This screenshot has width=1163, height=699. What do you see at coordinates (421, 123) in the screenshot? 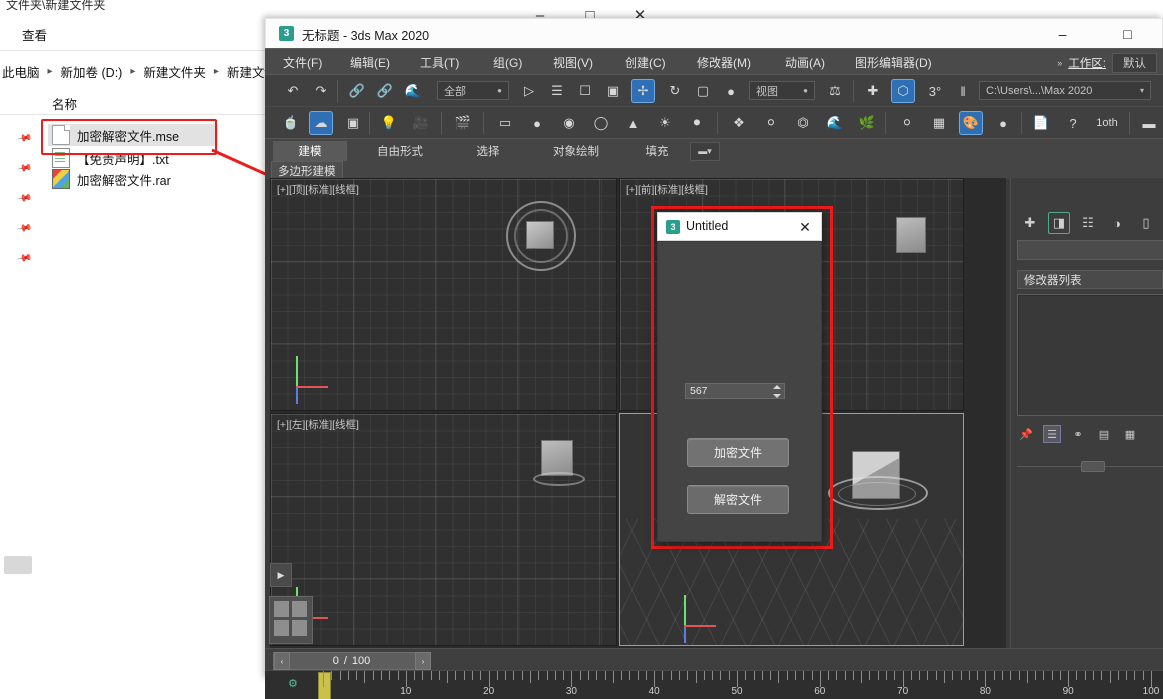
I see `camera-icon: 🎥` at bounding box center [421, 123].